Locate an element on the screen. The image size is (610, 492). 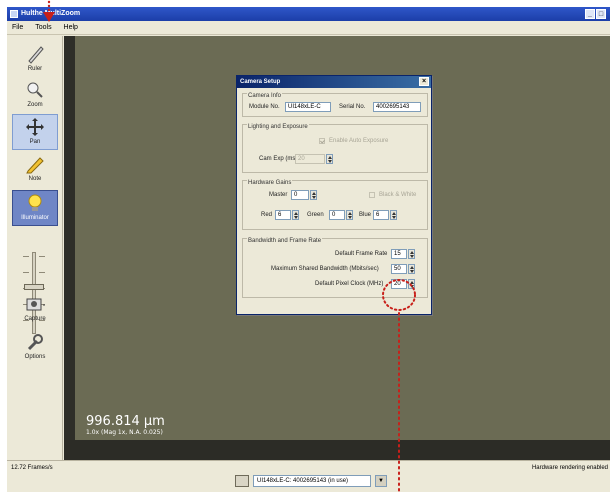
minimize-button: _ is located at coordinates (590, 14).